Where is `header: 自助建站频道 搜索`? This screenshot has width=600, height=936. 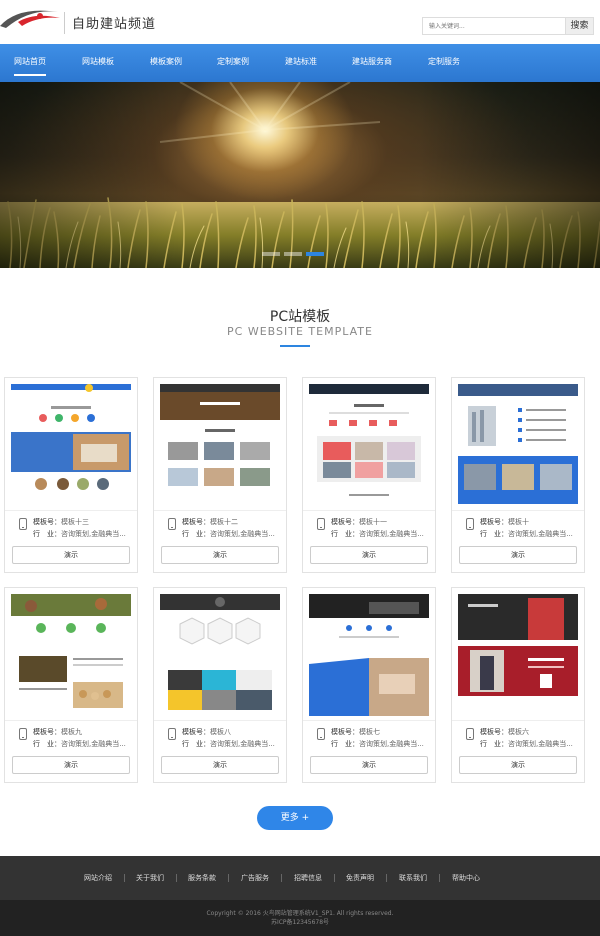
header: 自助建站频道 搜索 is located at coordinates (300, 22).